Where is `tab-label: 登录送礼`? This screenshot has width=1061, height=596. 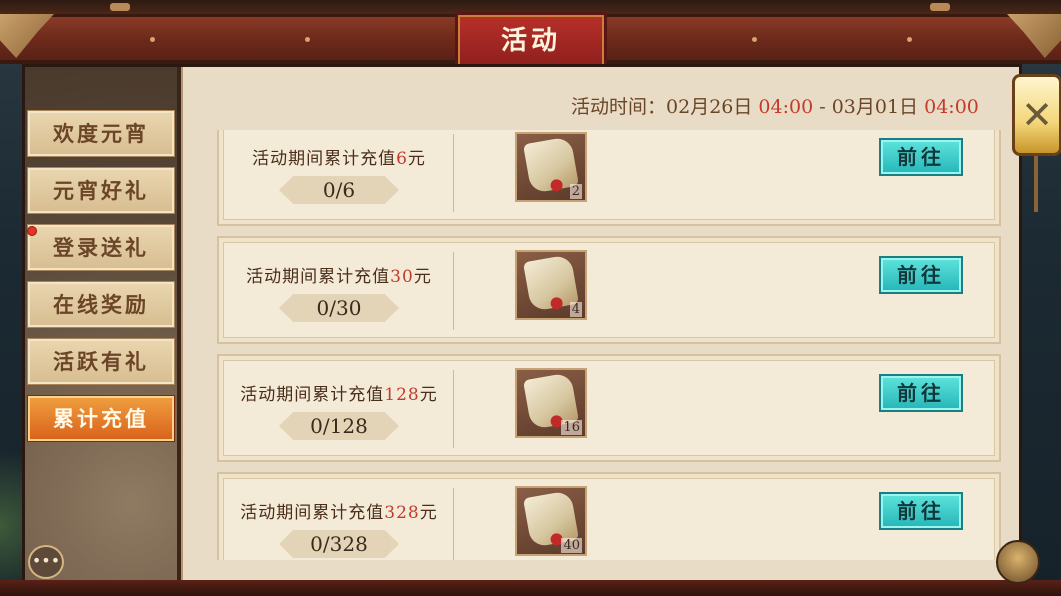
tab-label: 登录送礼 is located at coordinates (101, 247).